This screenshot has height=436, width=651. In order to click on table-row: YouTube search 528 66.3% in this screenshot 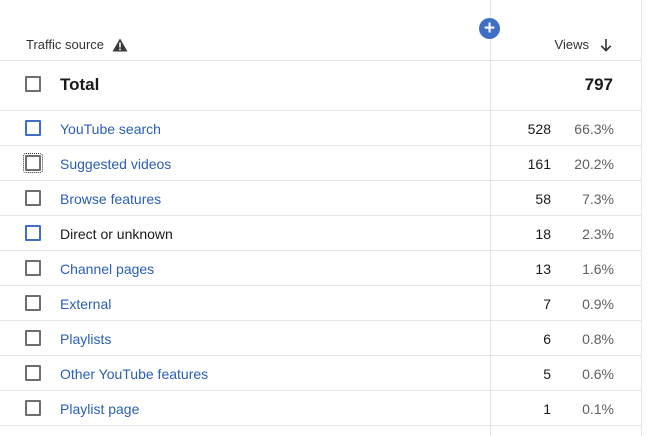, I will do `click(320, 128)`.